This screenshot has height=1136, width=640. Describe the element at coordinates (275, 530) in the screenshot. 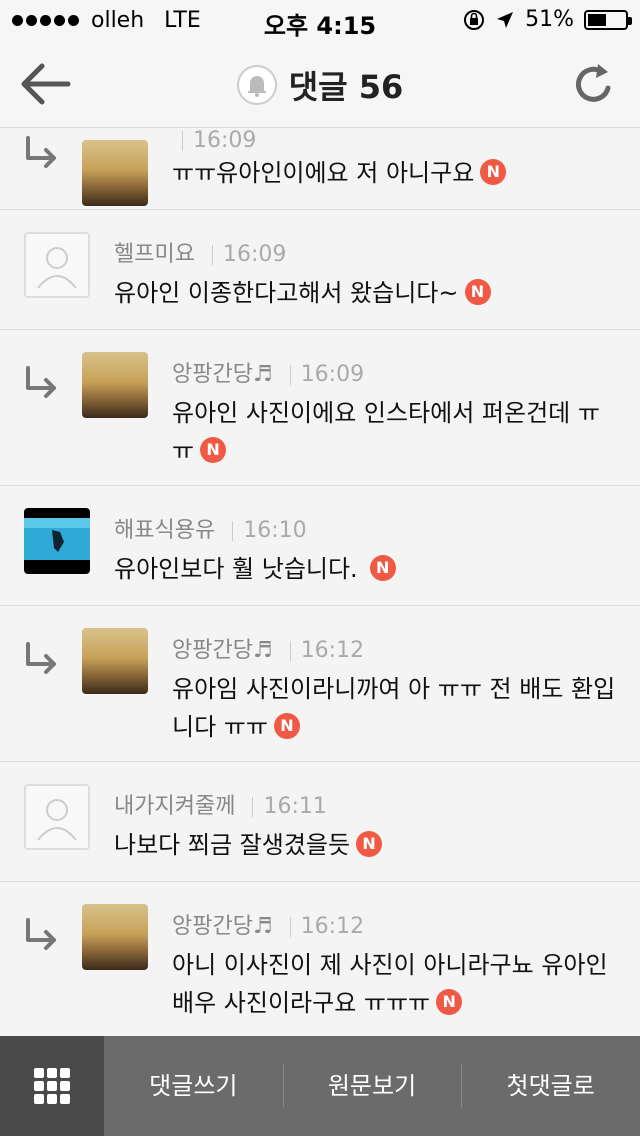

I see `comment-time: 16:10` at that location.